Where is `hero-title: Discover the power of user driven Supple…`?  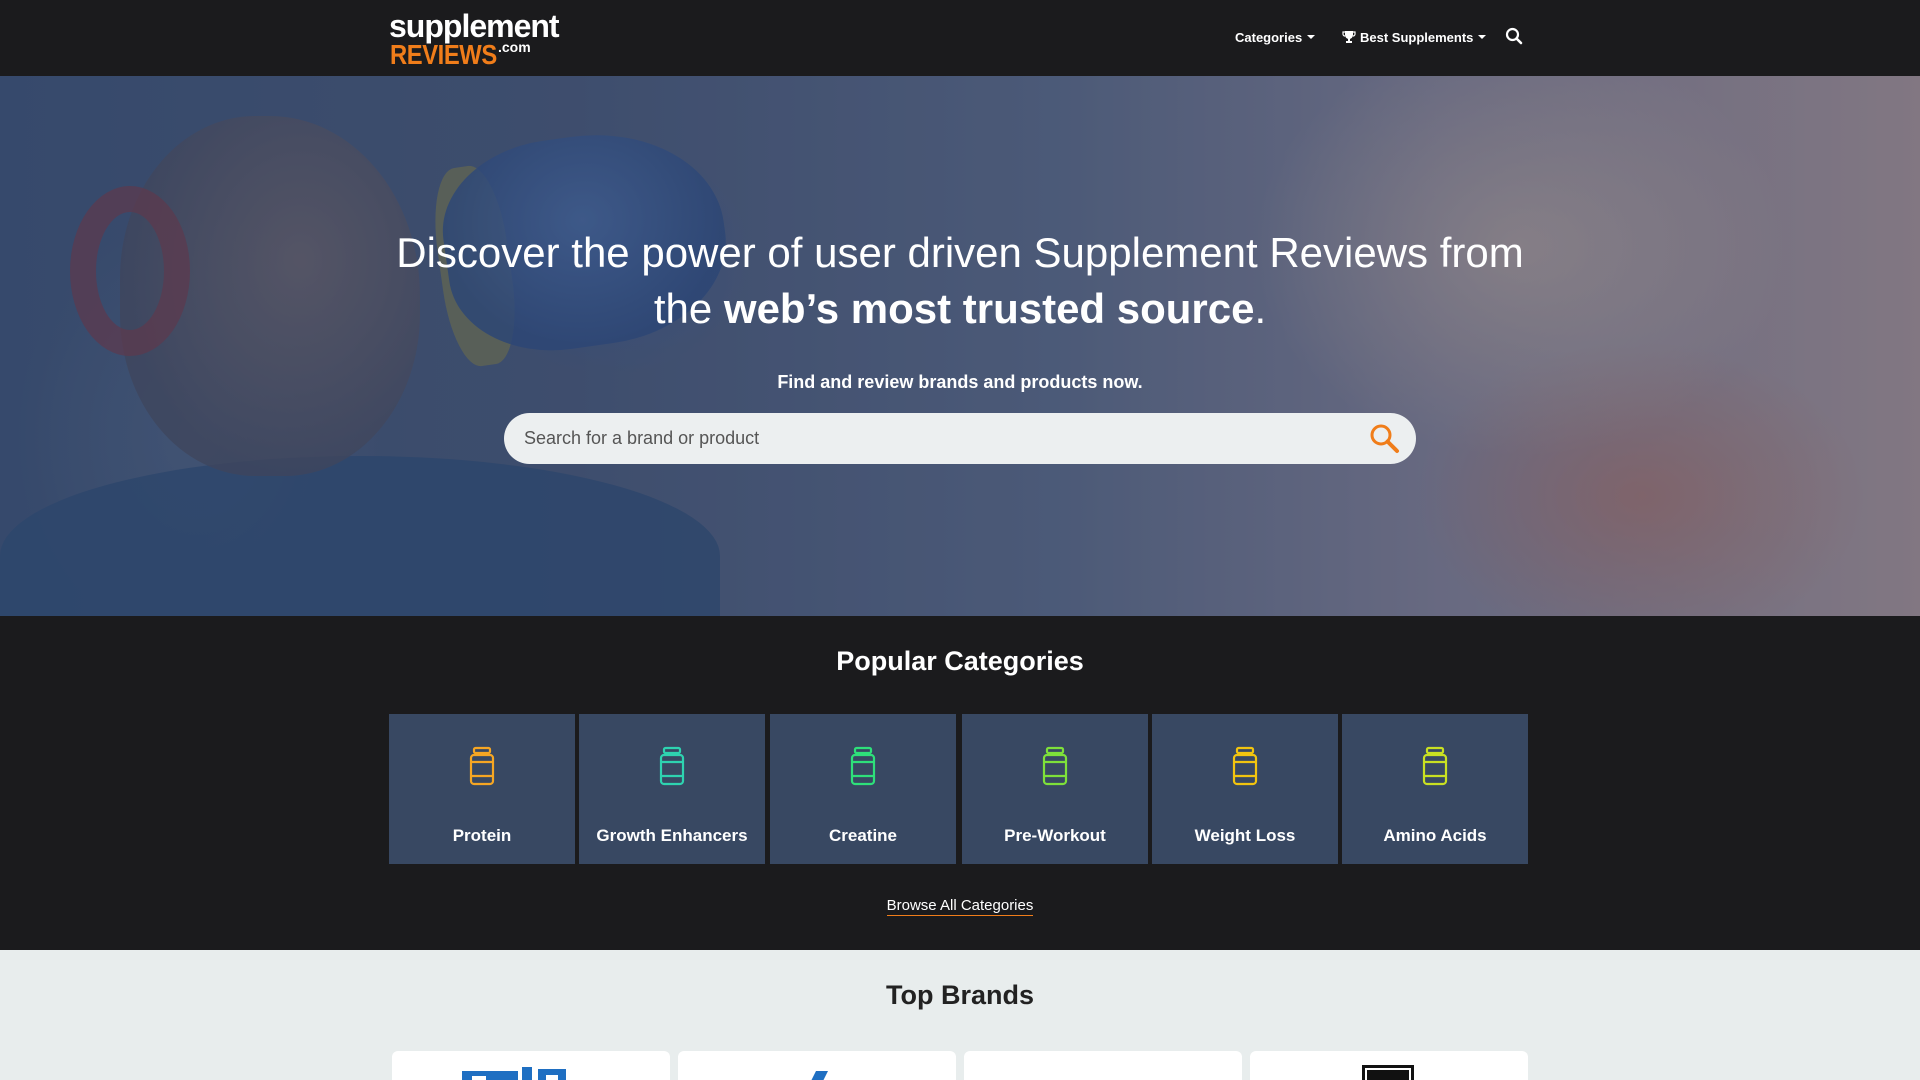
hero-title: Discover the power of user driven Supple… is located at coordinates (960, 281).